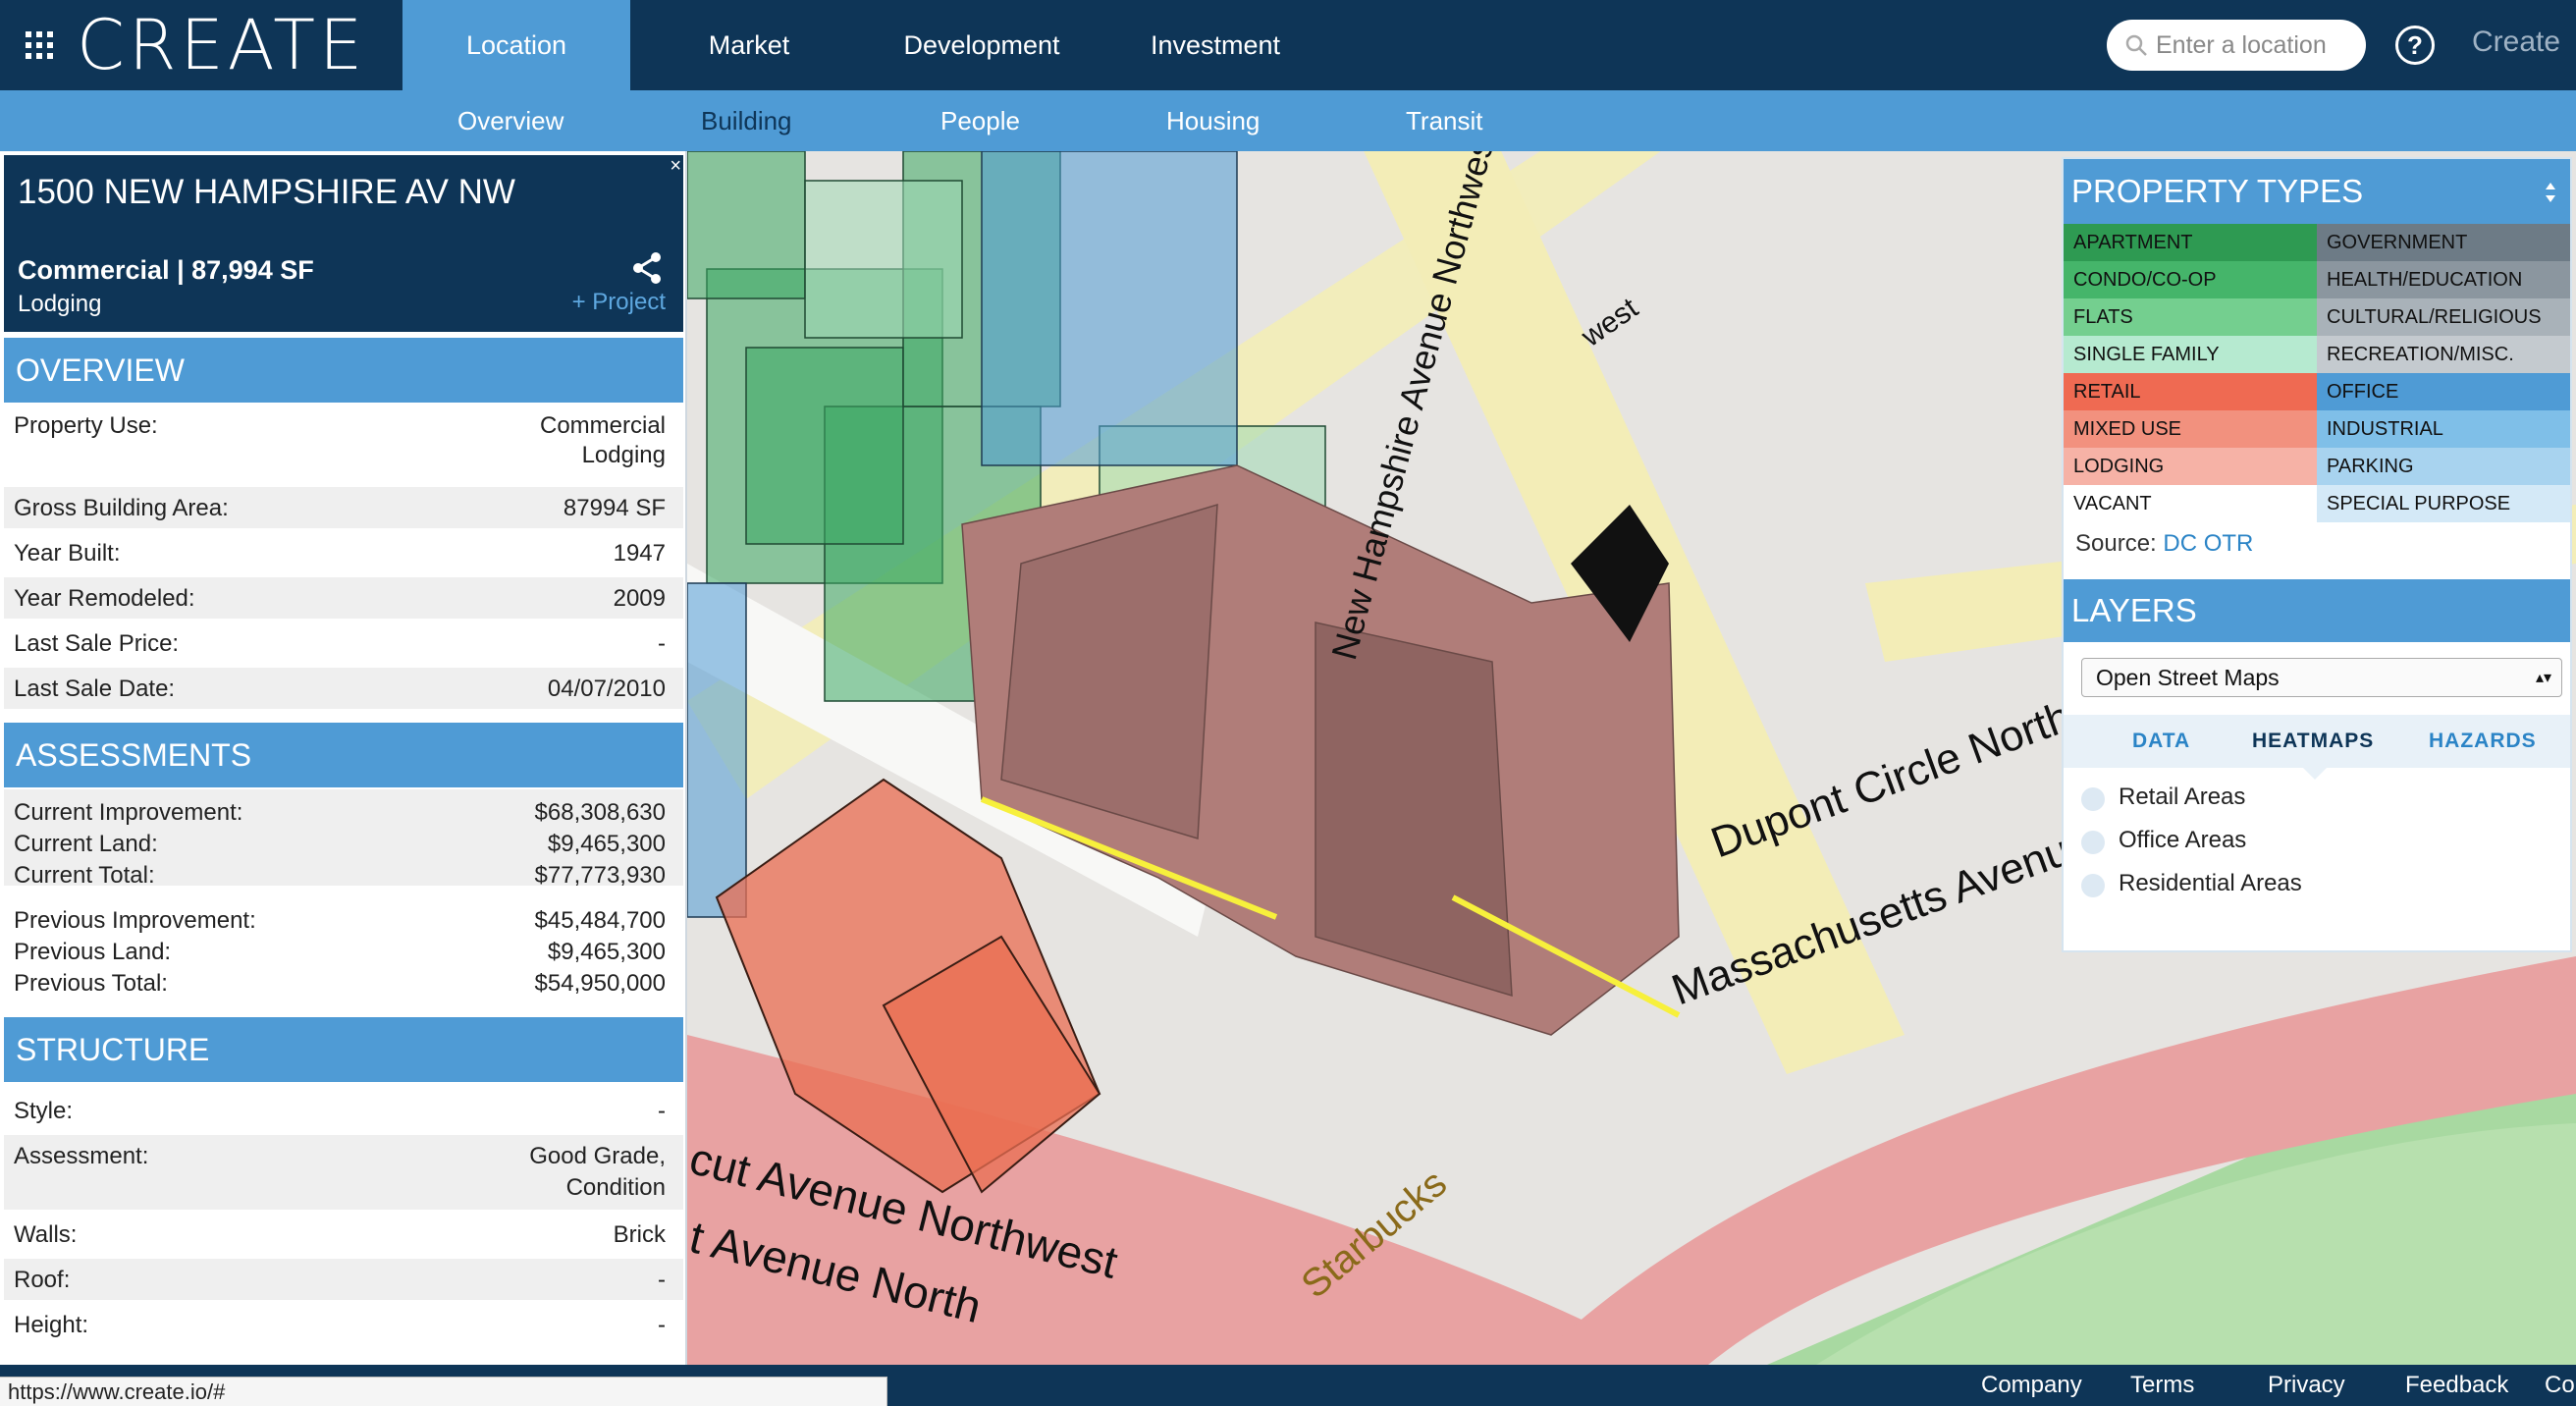 The width and height of the screenshot is (2576, 1406). Describe the element at coordinates (266, 192) in the screenshot. I see `property-address: 1500 NEW HAMPSHIRE AV NW` at that location.